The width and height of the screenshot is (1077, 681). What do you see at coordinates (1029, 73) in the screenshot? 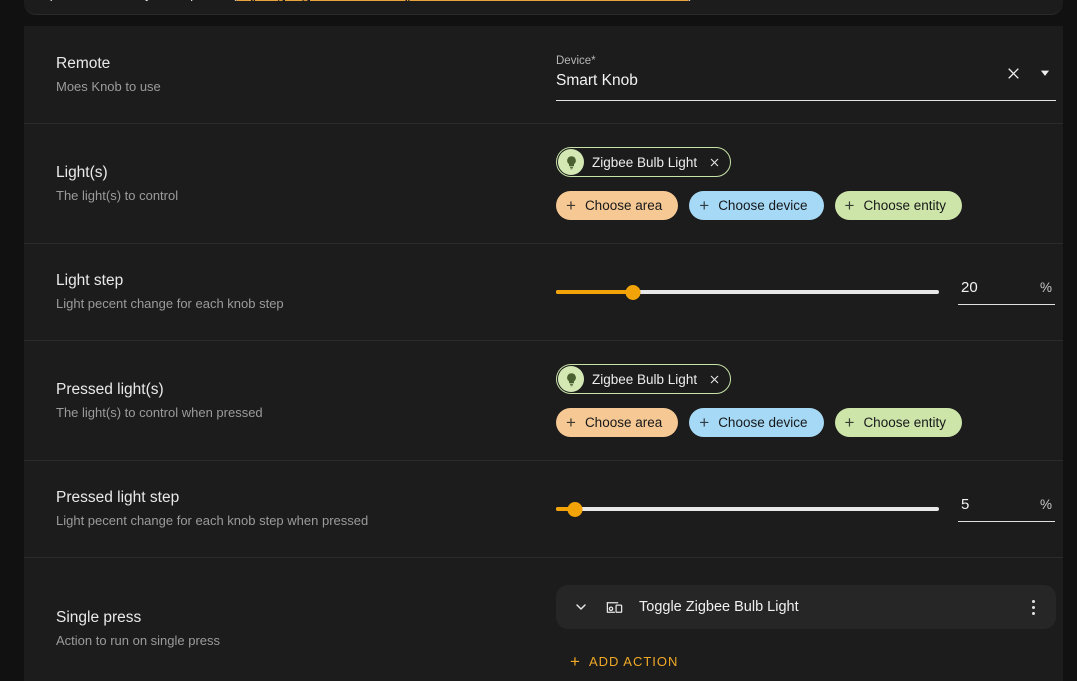
I see `device-field-actions` at bounding box center [1029, 73].